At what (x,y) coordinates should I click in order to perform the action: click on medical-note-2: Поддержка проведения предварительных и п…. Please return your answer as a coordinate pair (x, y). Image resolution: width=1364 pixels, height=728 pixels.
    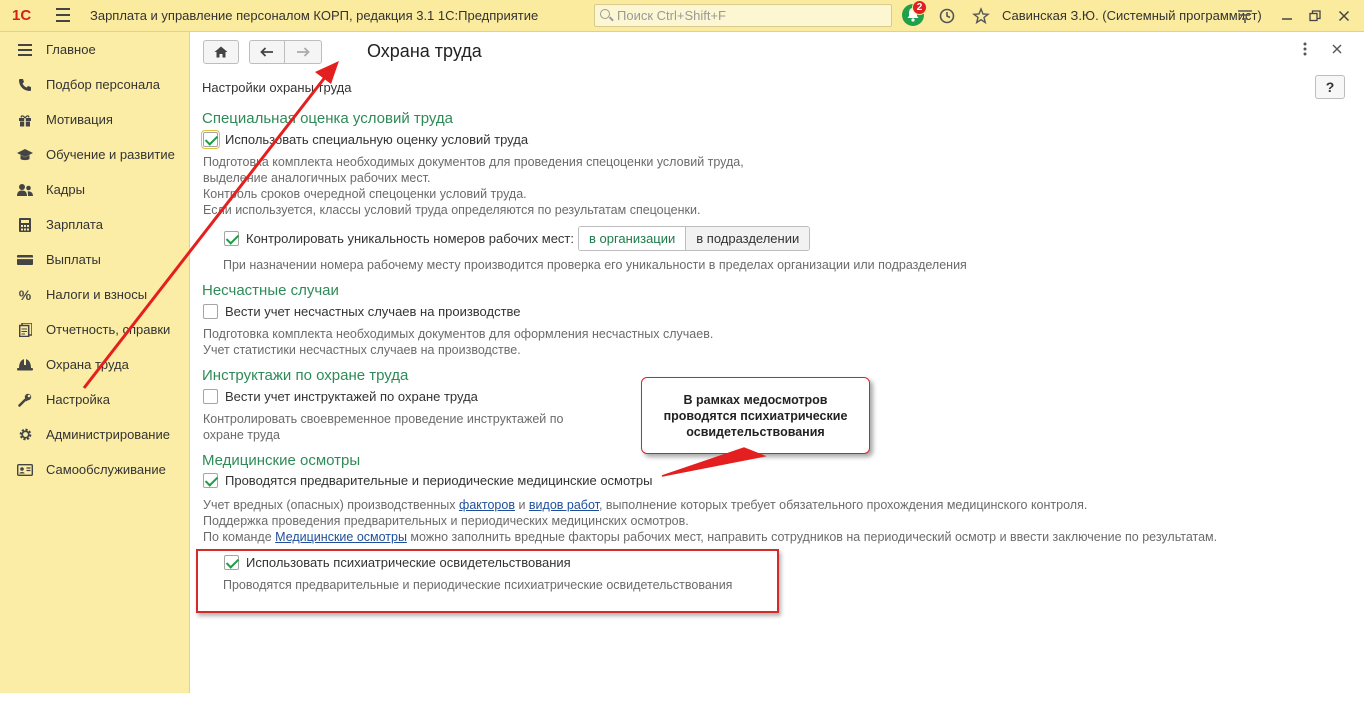
    Looking at the image, I should click on (446, 521).